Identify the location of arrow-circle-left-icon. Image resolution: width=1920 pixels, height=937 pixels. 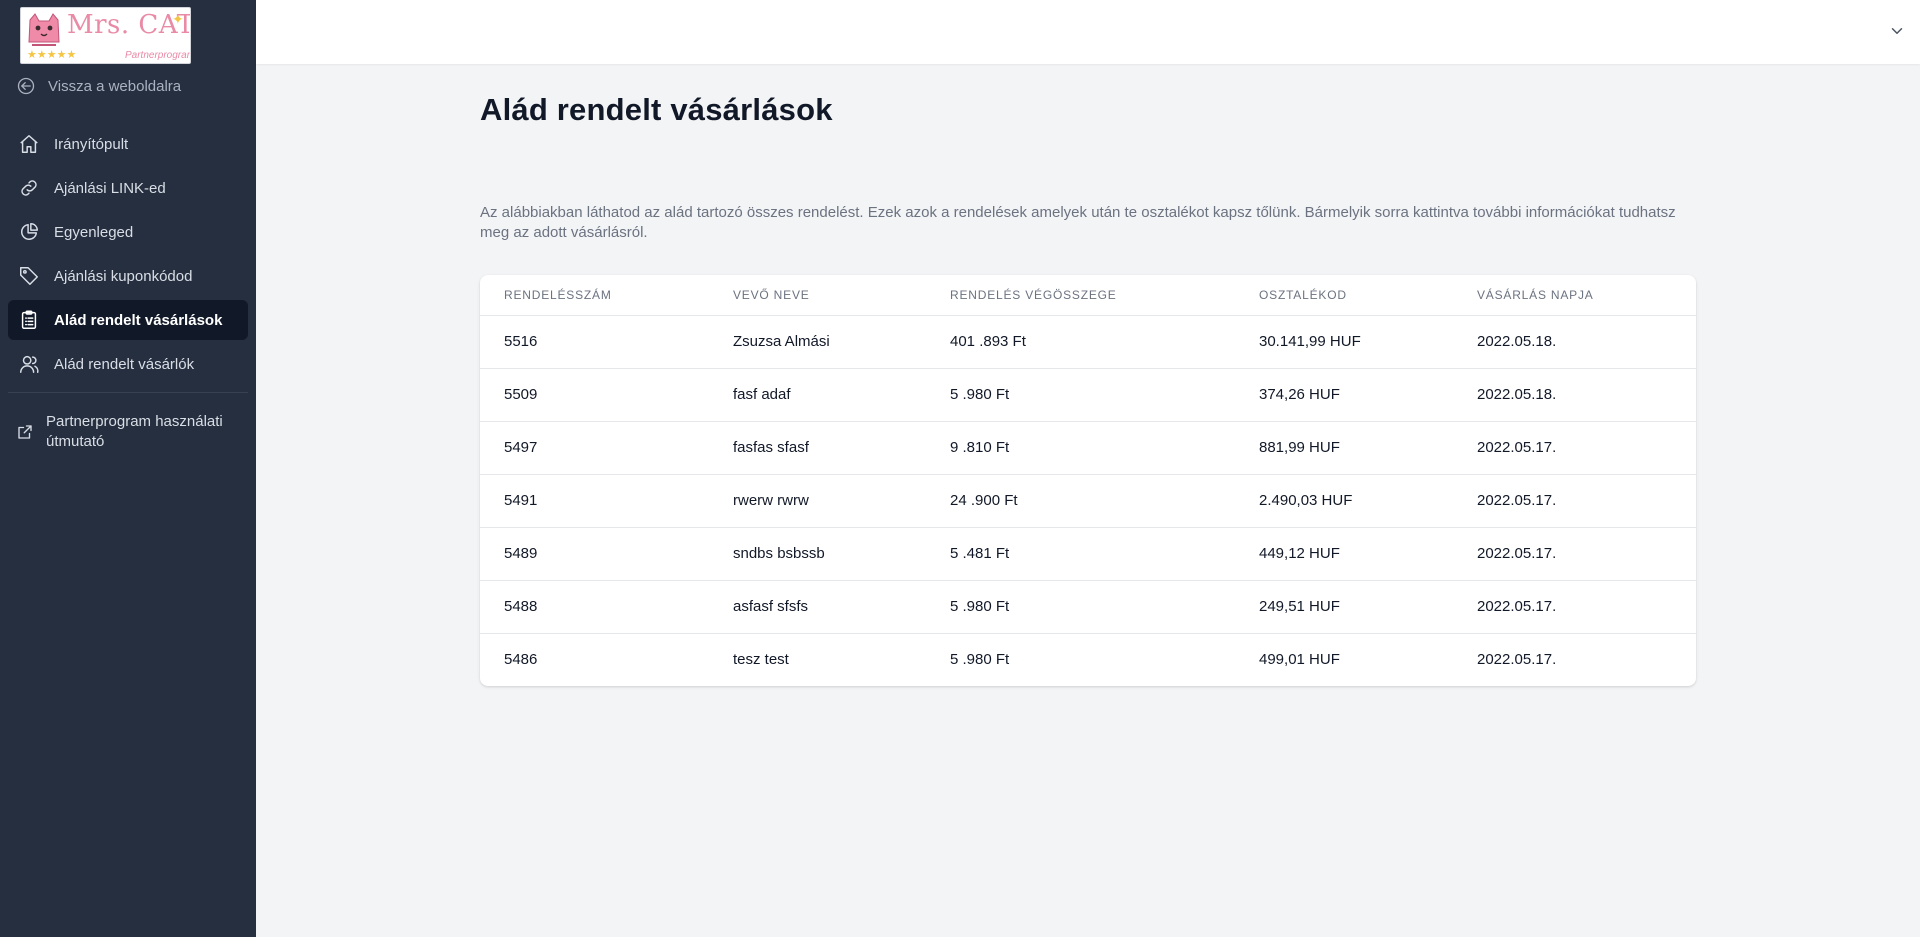
(26, 86).